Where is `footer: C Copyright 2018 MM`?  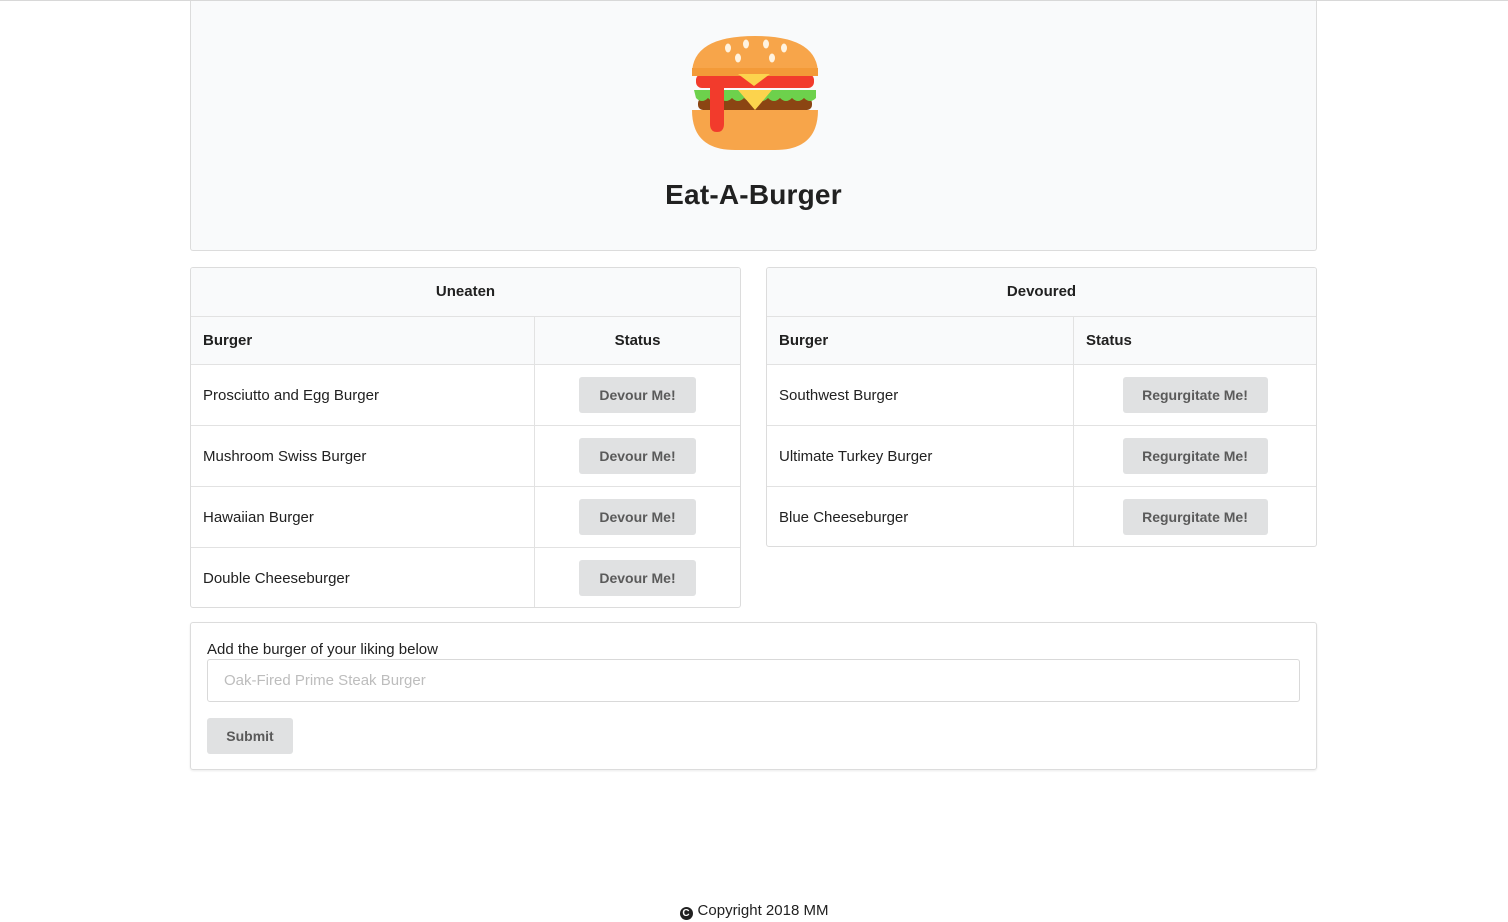 footer: C Copyright 2018 MM is located at coordinates (754, 911).